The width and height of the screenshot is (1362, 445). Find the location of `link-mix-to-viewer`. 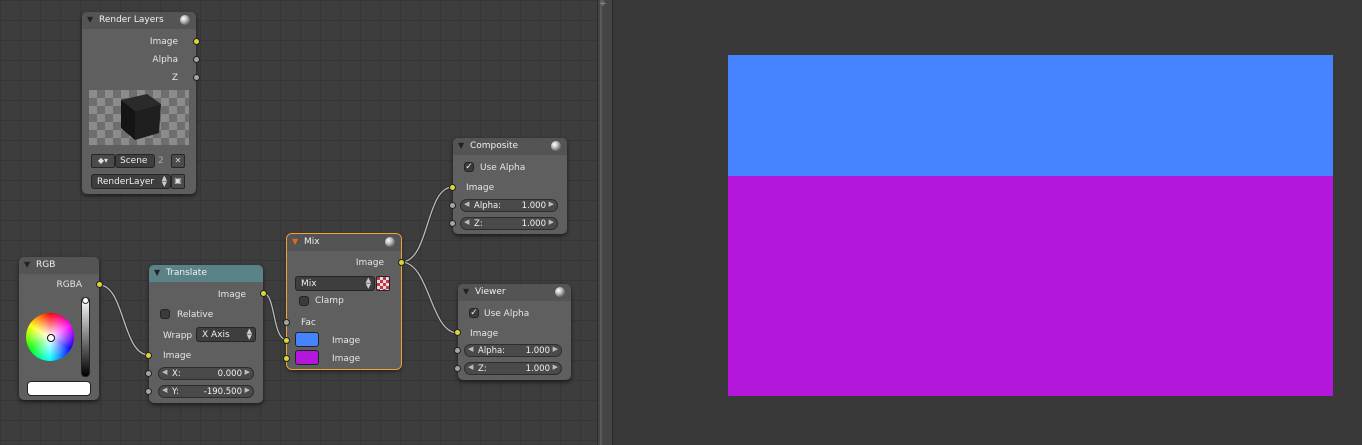

link-mix-to-viewer is located at coordinates (429, 297).